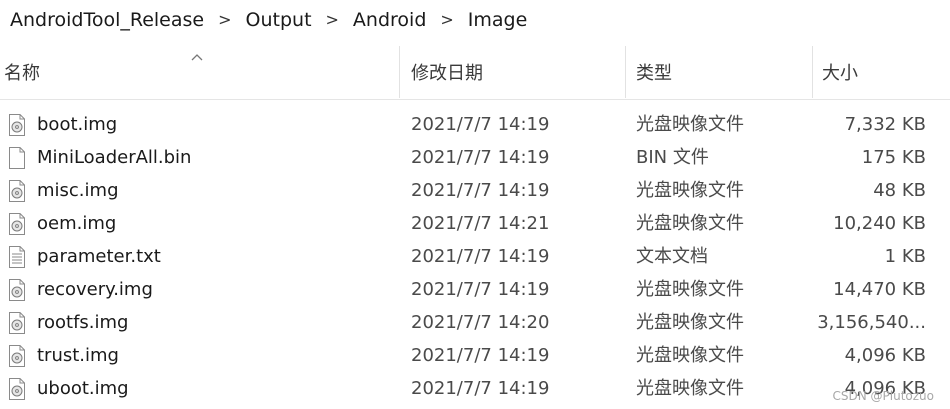  Describe the element at coordinates (78, 355) in the screenshot. I see `file-name: trust.img` at that location.